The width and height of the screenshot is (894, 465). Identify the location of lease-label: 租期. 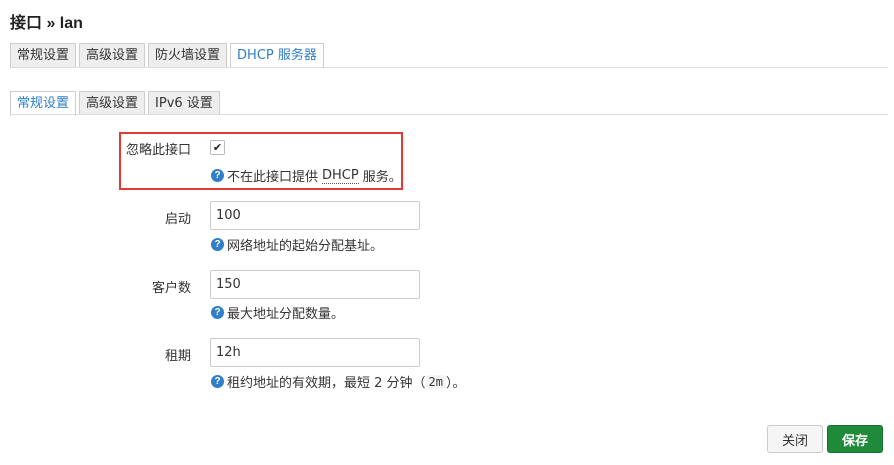
(177, 356).